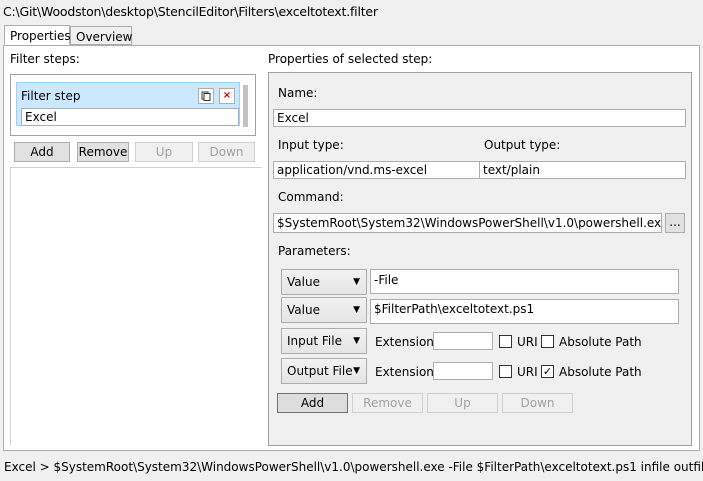 The height and width of the screenshot is (481, 703). What do you see at coordinates (37, 35) in the screenshot?
I see `tab-properties: Properties` at bounding box center [37, 35].